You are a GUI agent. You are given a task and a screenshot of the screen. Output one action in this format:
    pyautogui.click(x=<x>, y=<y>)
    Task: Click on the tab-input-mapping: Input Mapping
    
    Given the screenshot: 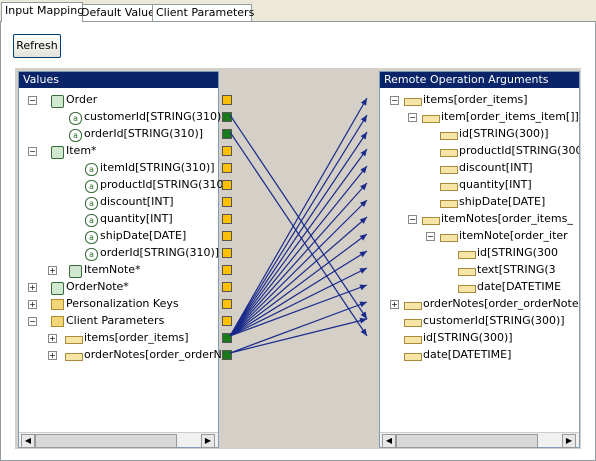 What is the action you would take?
    pyautogui.click(x=42, y=12)
    